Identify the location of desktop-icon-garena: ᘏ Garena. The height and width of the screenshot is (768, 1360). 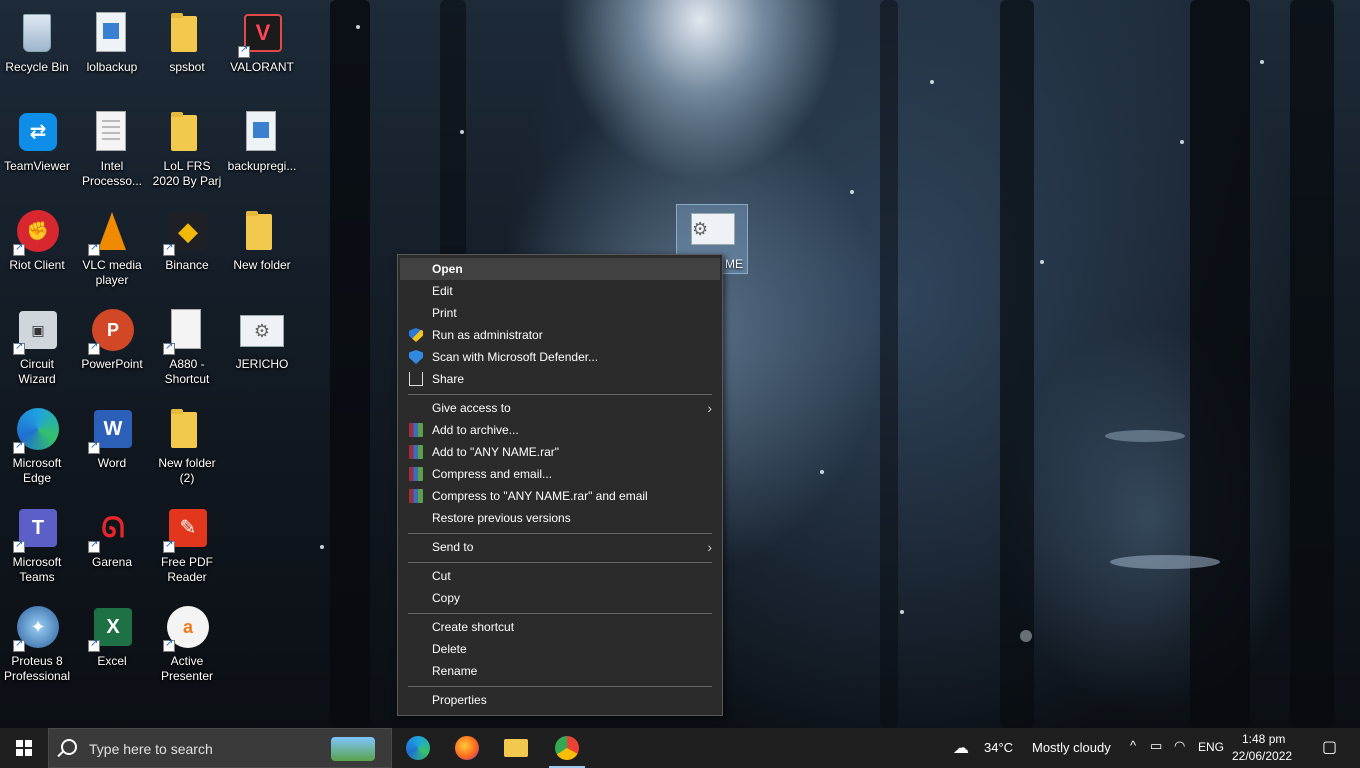
(112, 547).